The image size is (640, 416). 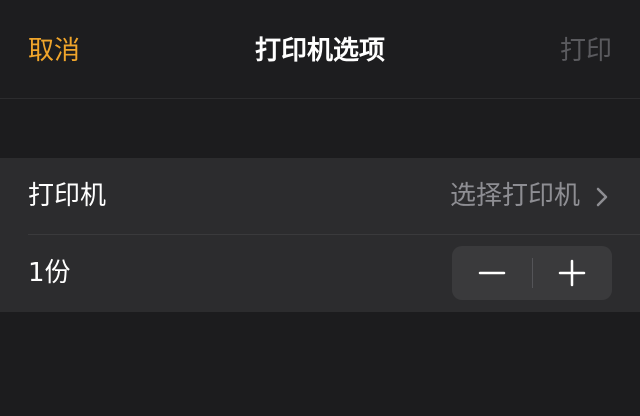 What do you see at coordinates (514, 196) in the screenshot?
I see `printer-value: 选择打印机` at bounding box center [514, 196].